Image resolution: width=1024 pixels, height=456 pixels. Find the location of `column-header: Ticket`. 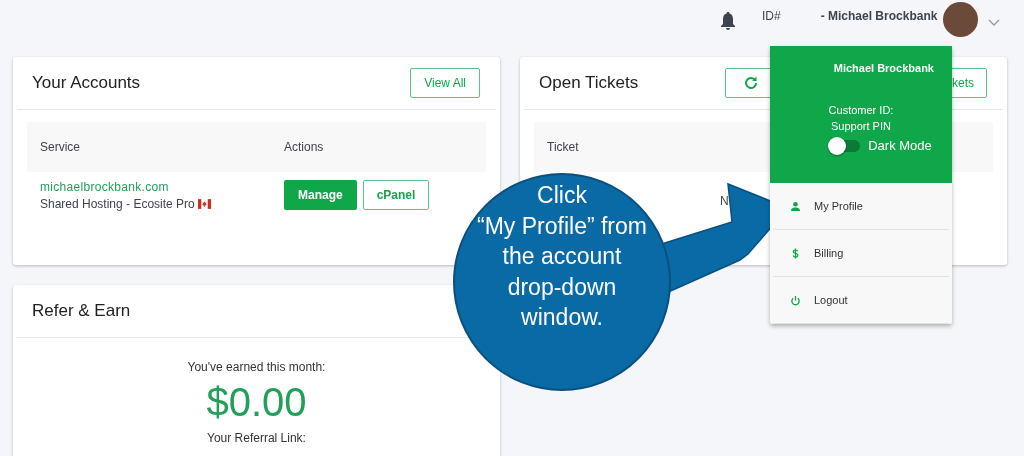

column-header: Ticket is located at coordinates (562, 147).